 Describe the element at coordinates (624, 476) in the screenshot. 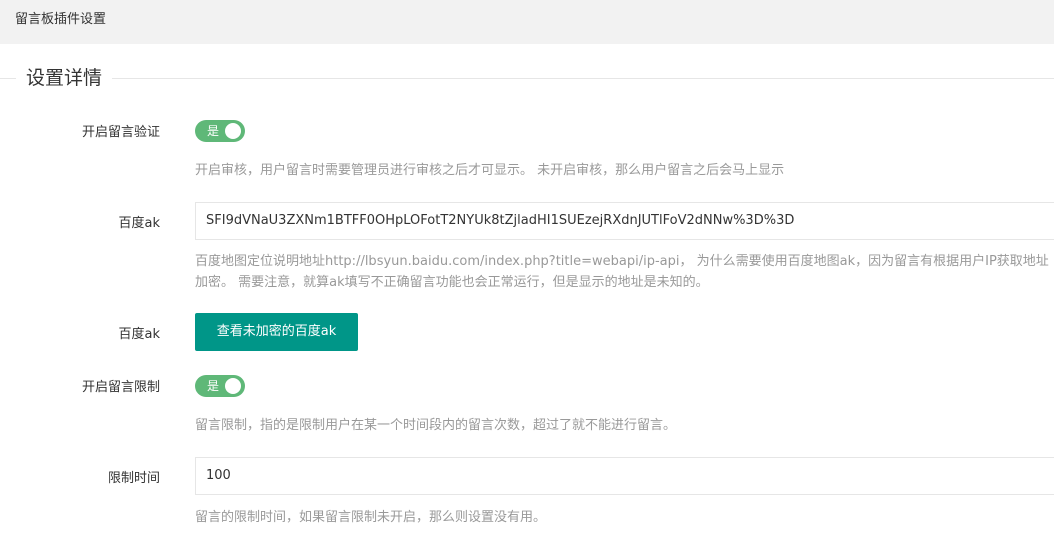

I see `limit-time-input: 100` at that location.